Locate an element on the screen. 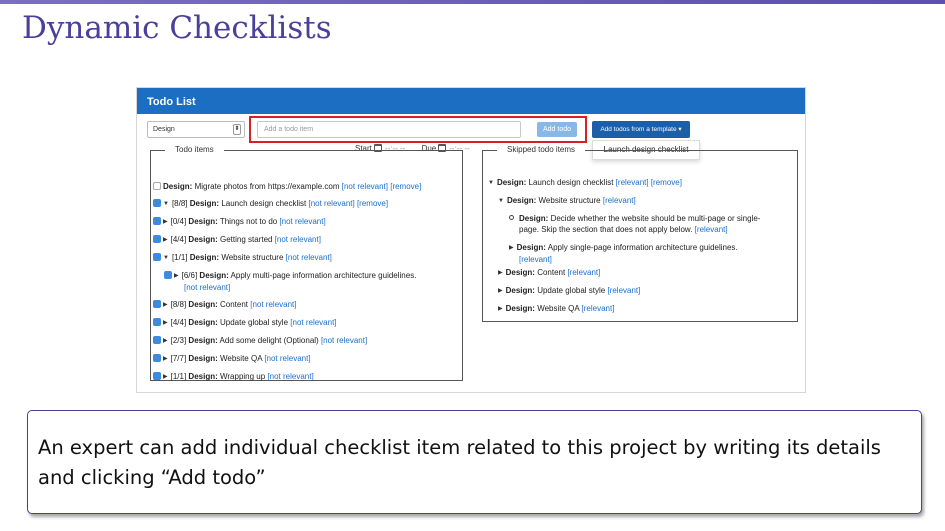  app-header-title: Todo List is located at coordinates (471, 101).